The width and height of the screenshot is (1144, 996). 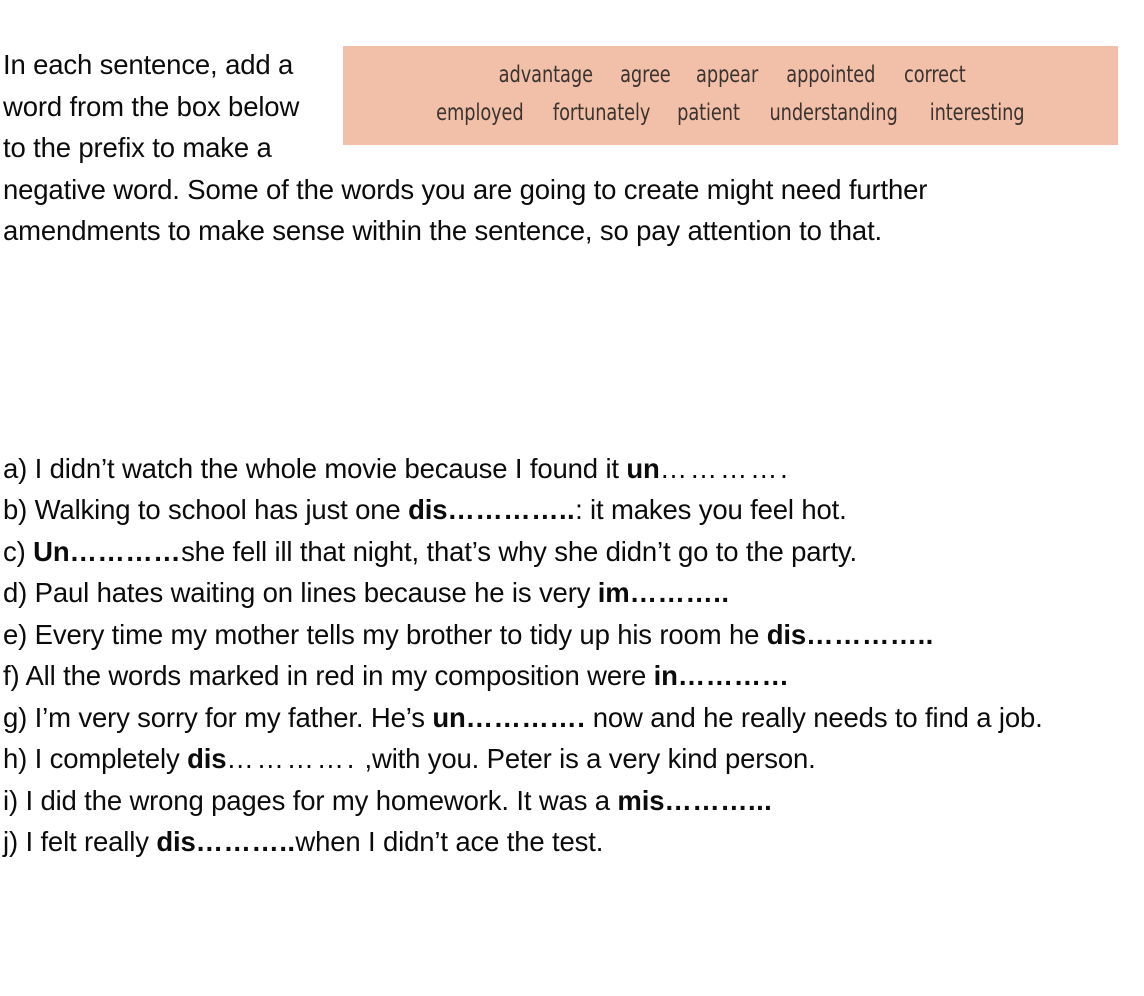 I want to click on exercise-text-before, so click(x=30, y=551).